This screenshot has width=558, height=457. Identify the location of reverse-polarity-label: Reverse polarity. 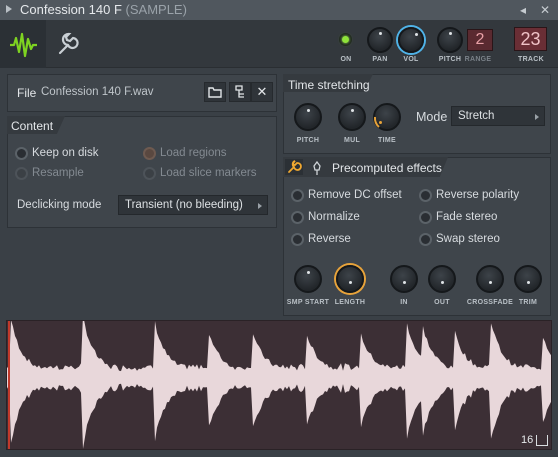
(478, 195).